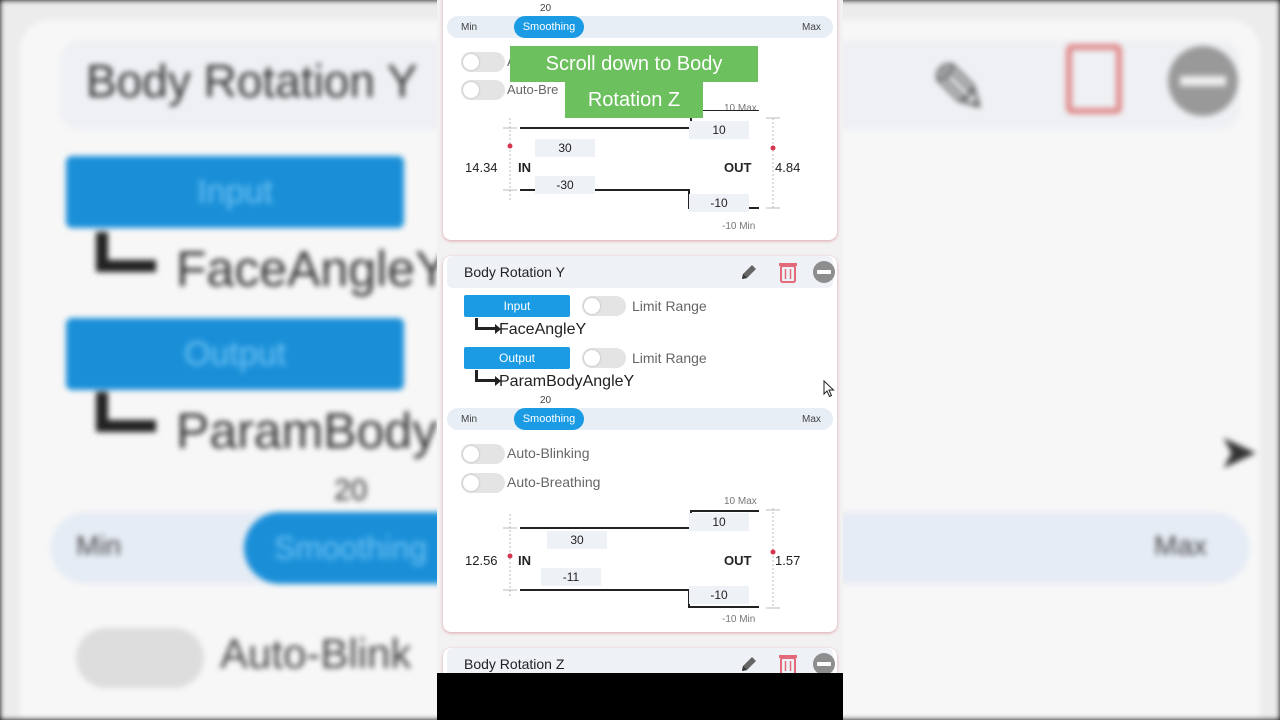 This screenshot has width=1280, height=720. Describe the element at coordinates (640, 696) in the screenshot. I see `letterbox-bar` at that location.